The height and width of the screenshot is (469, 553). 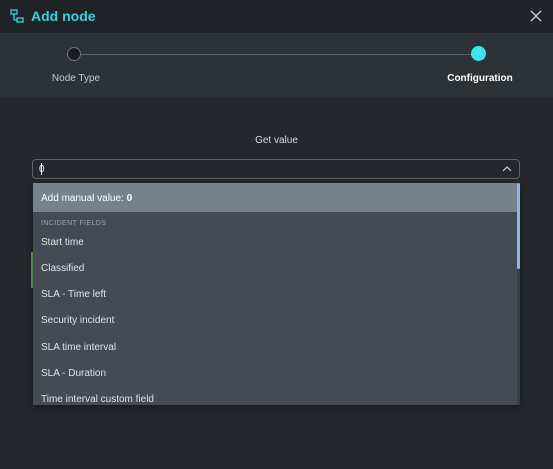 I want to click on dropdown-item-label: SLA - Time left, so click(x=74, y=294).